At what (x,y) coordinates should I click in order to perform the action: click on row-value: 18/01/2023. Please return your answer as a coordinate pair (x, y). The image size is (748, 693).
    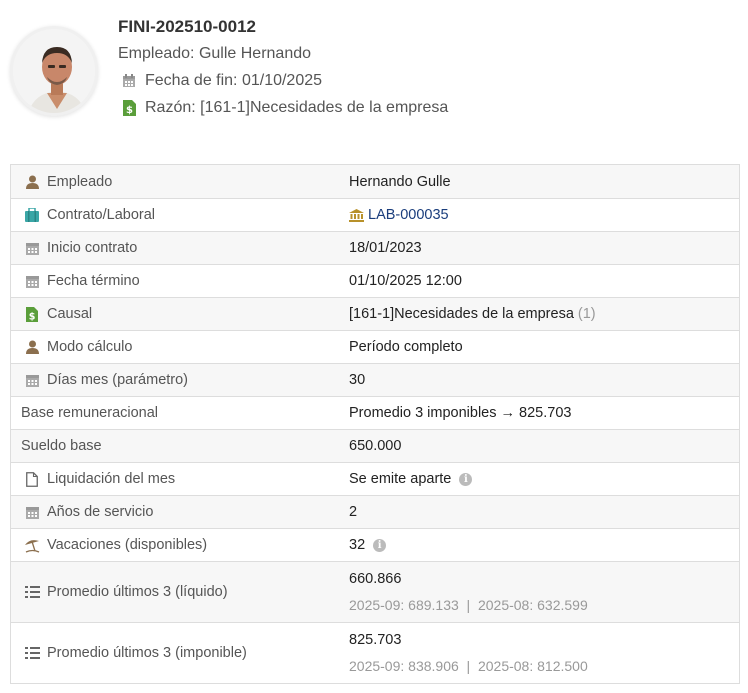
    Looking at the image, I should click on (385, 248).